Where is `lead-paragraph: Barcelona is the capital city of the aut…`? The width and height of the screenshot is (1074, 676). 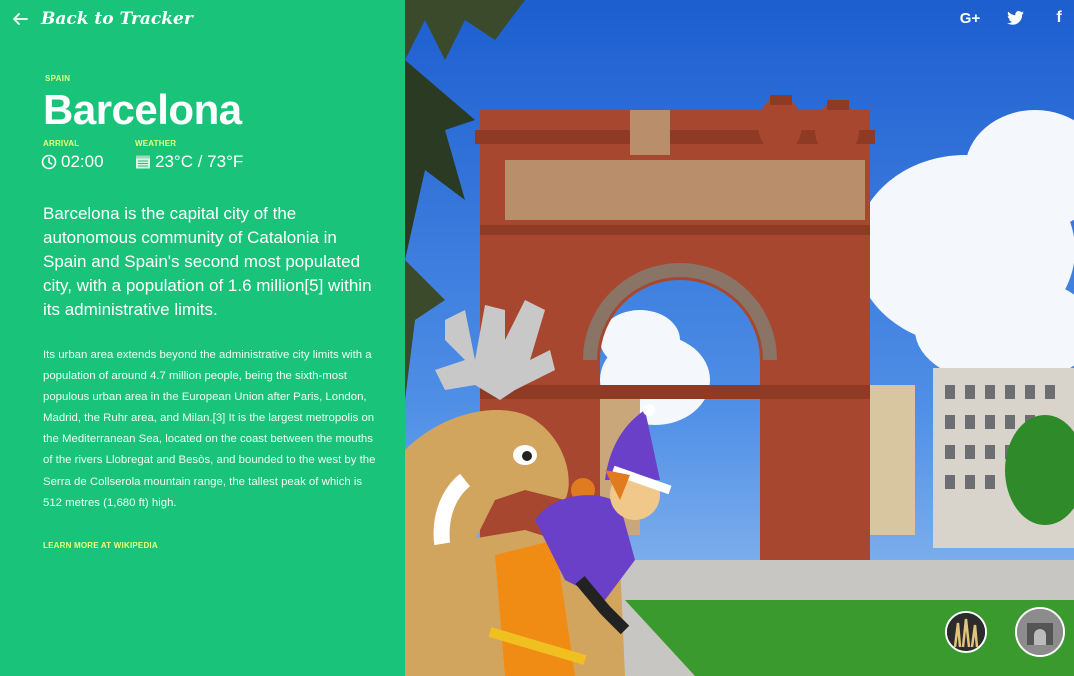
lead-paragraph: Barcelona is the capital city of the aut… is located at coordinates (207, 261).